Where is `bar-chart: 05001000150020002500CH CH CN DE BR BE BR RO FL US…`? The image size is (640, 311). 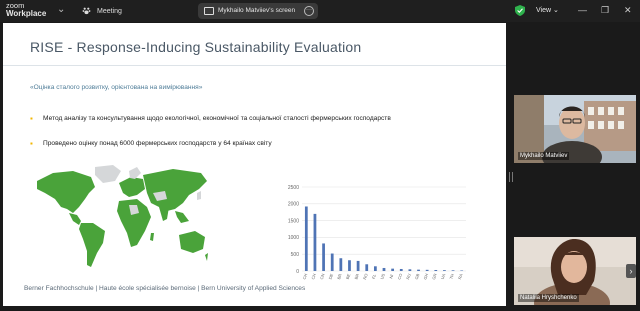
bar-chart: 05001000150020002500CH CH CN DE BR BE BR RO FL US… is located at coordinates (377, 232).